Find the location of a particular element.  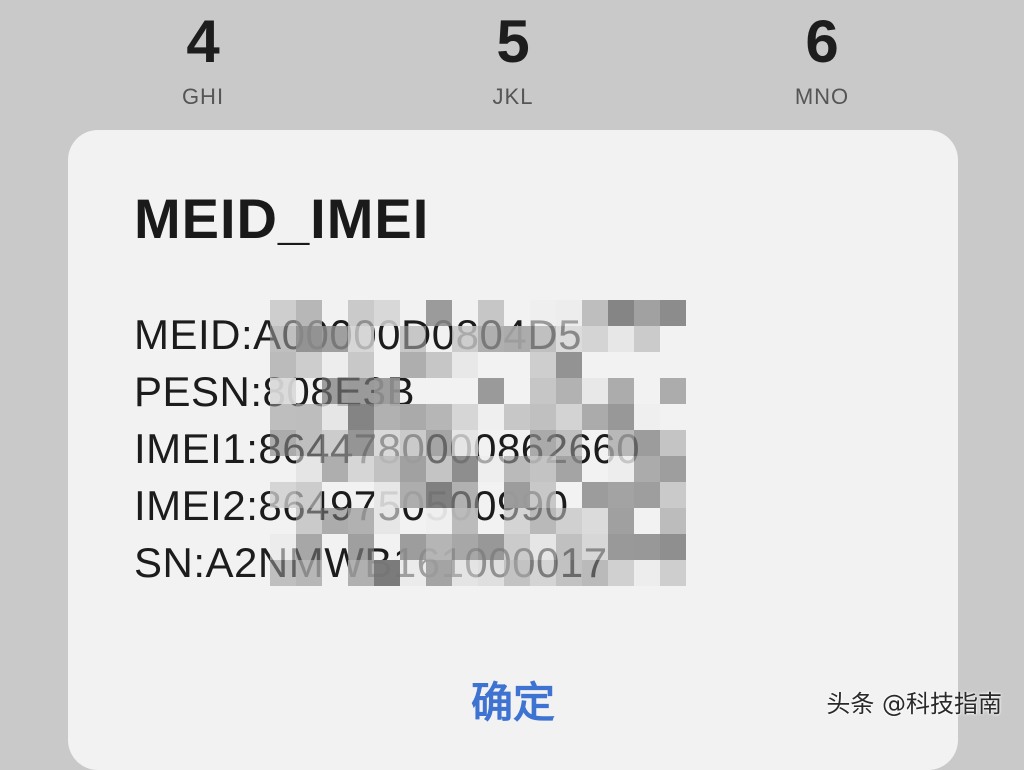

key-letters: MNO is located at coordinates (822, 96).